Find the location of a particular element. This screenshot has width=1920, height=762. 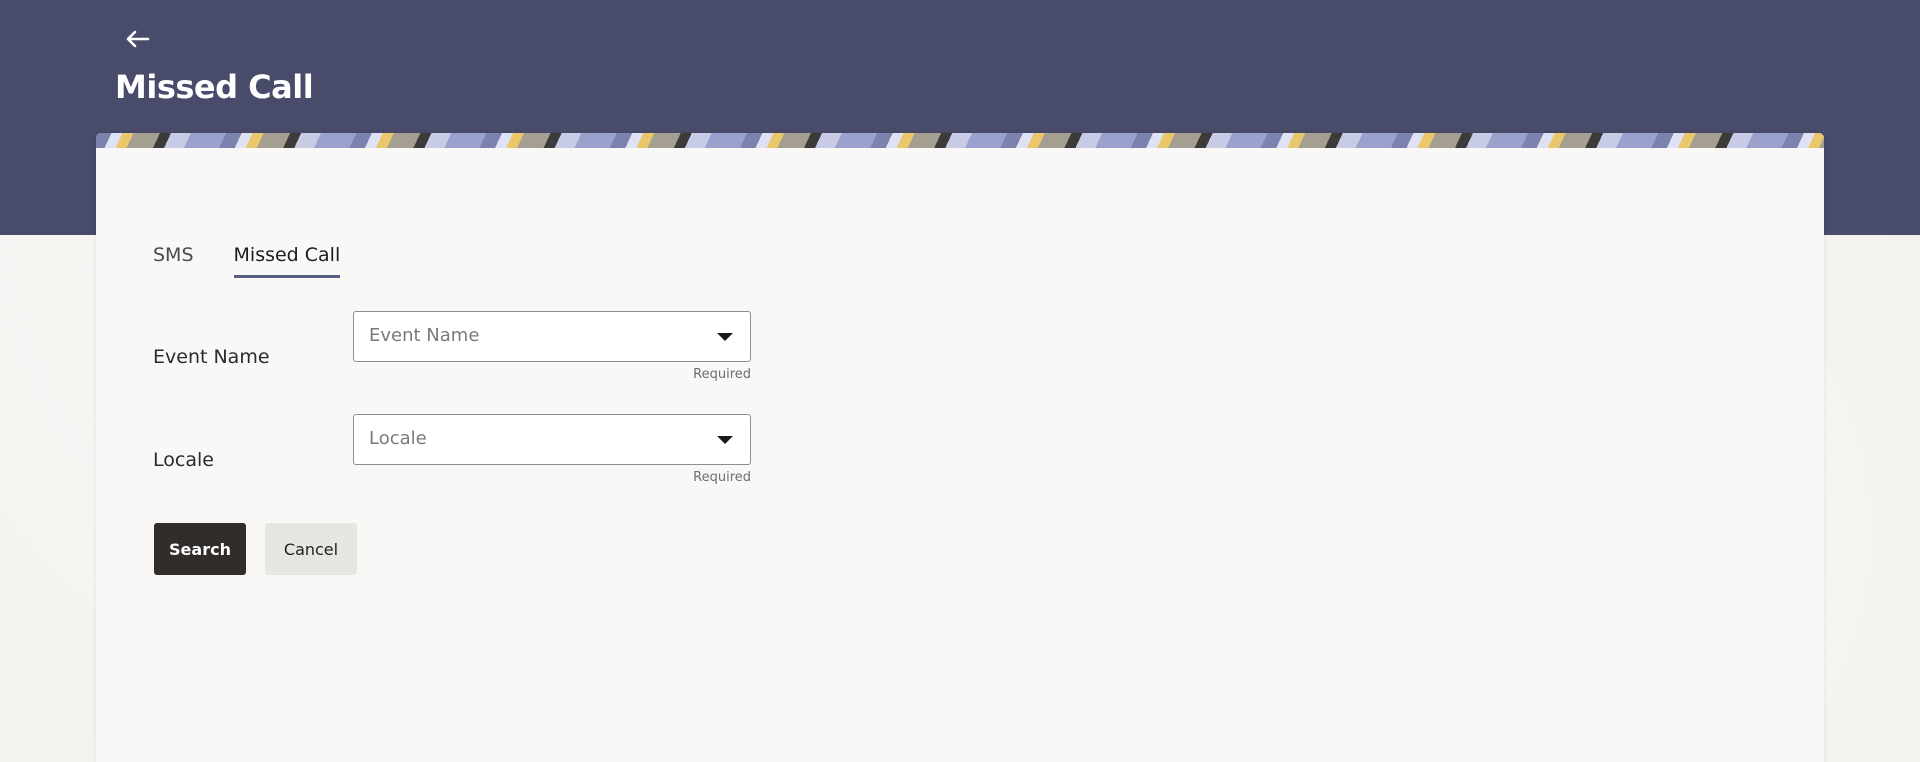

locale-select: Locale is located at coordinates (552, 439).